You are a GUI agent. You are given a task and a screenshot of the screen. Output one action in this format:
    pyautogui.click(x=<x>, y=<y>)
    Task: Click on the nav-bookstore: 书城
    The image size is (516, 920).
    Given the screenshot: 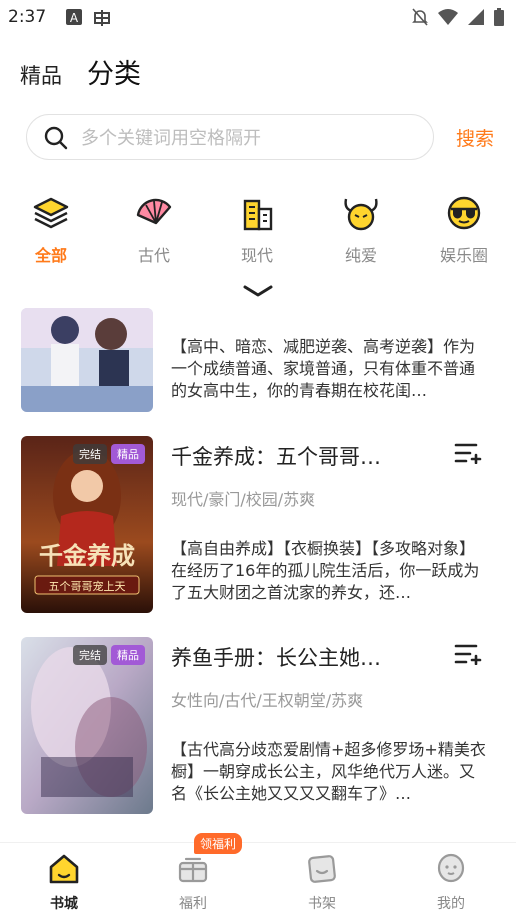 What is the action you would take?
    pyautogui.click(x=64, y=883)
    